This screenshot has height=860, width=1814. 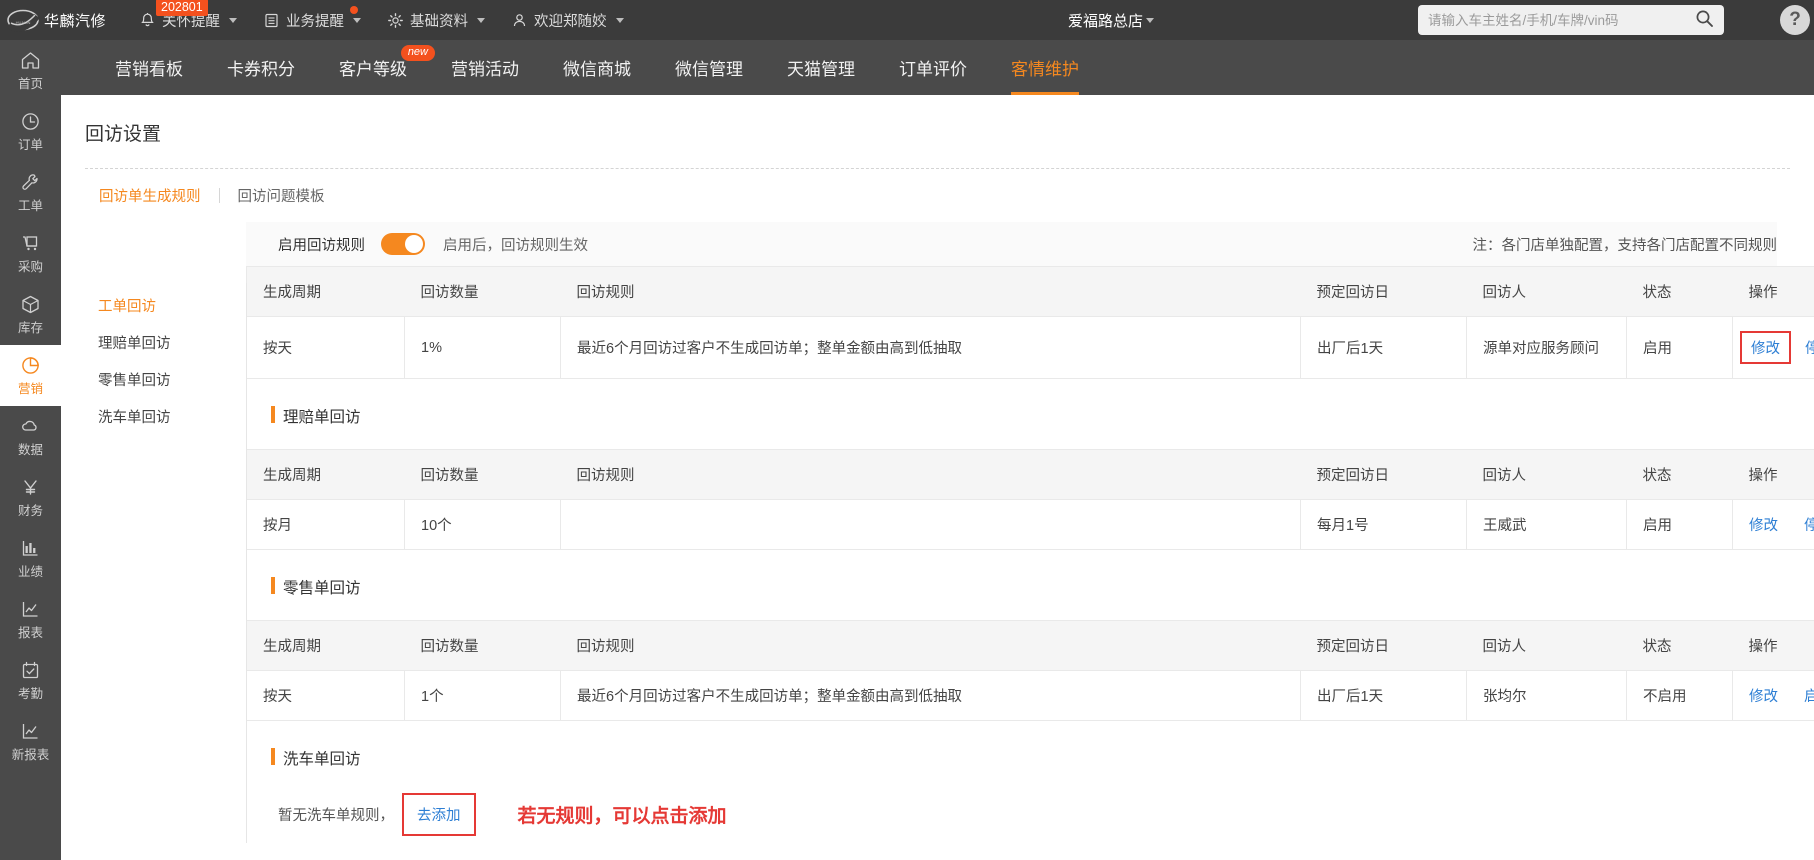 What do you see at coordinates (182, 8) in the screenshot?
I see `care-reminder-badge: 202801` at bounding box center [182, 8].